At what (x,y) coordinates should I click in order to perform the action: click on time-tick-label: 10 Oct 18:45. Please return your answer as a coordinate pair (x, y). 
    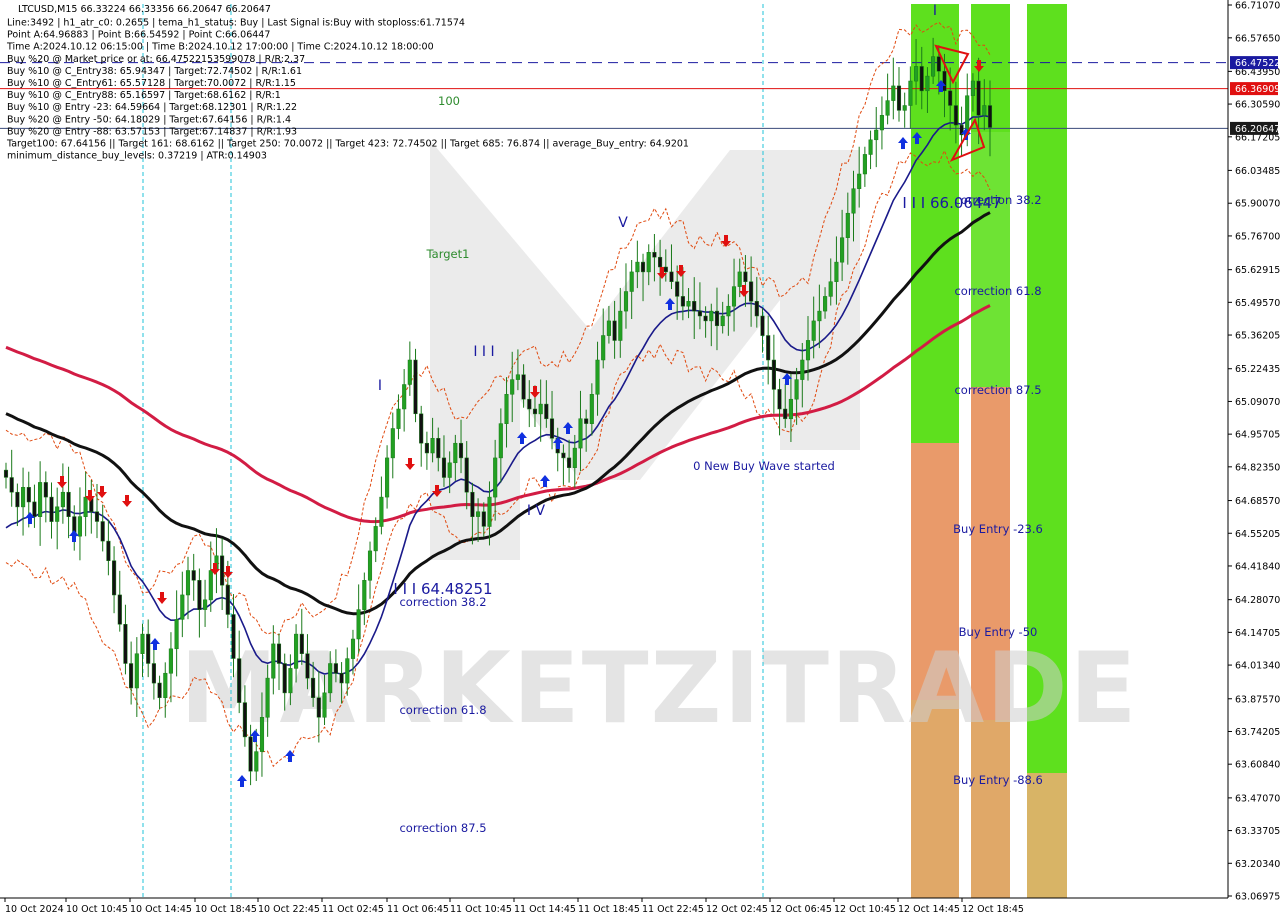
    Looking at the image, I should click on (226, 909).